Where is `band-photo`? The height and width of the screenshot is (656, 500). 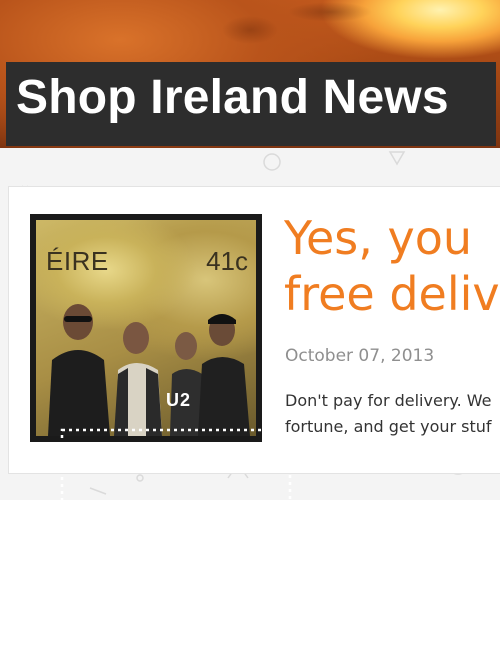
band-photo is located at coordinates (149, 370).